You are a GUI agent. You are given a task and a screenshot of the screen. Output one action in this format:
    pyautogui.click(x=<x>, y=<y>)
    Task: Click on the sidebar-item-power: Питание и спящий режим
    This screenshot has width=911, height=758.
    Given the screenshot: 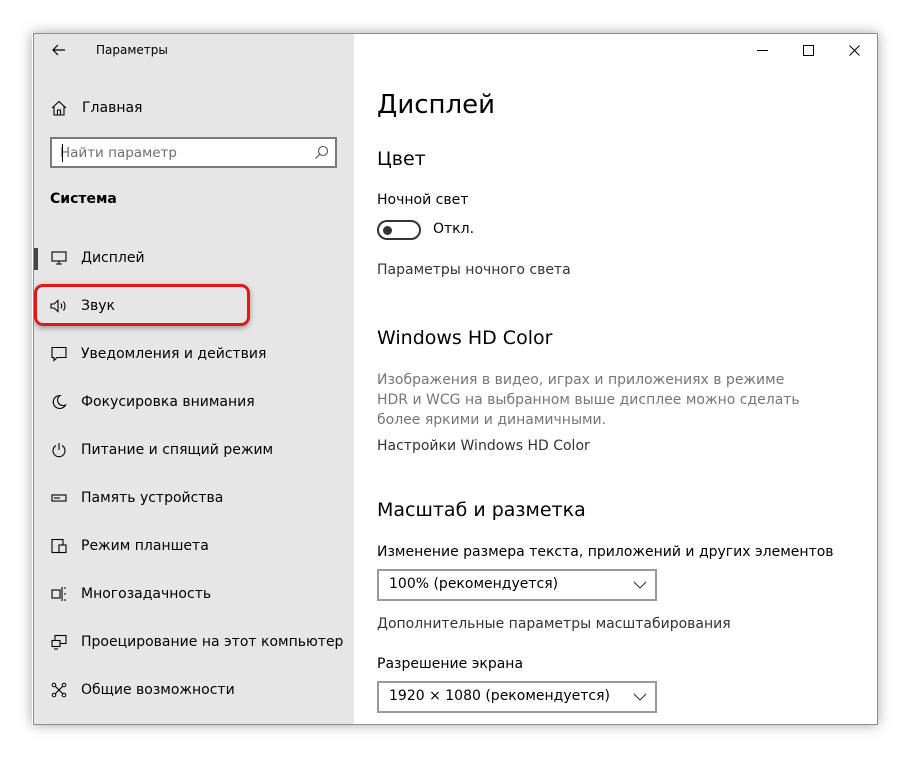 What is the action you would take?
    pyautogui.click(x=194, y=450)
    